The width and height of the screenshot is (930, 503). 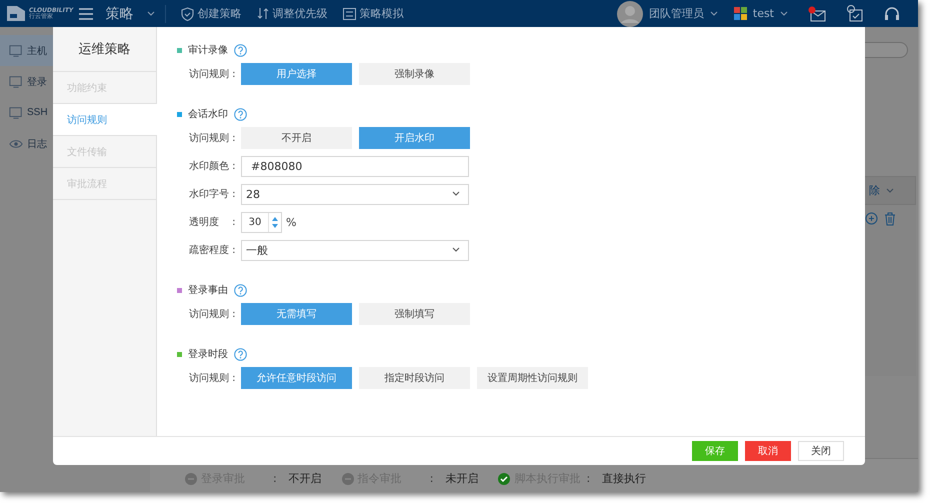 What do you see at coordinates (211, 222) in the screenshot?
I see `field-label: 透明度 :` at bounding box center [211, 222].